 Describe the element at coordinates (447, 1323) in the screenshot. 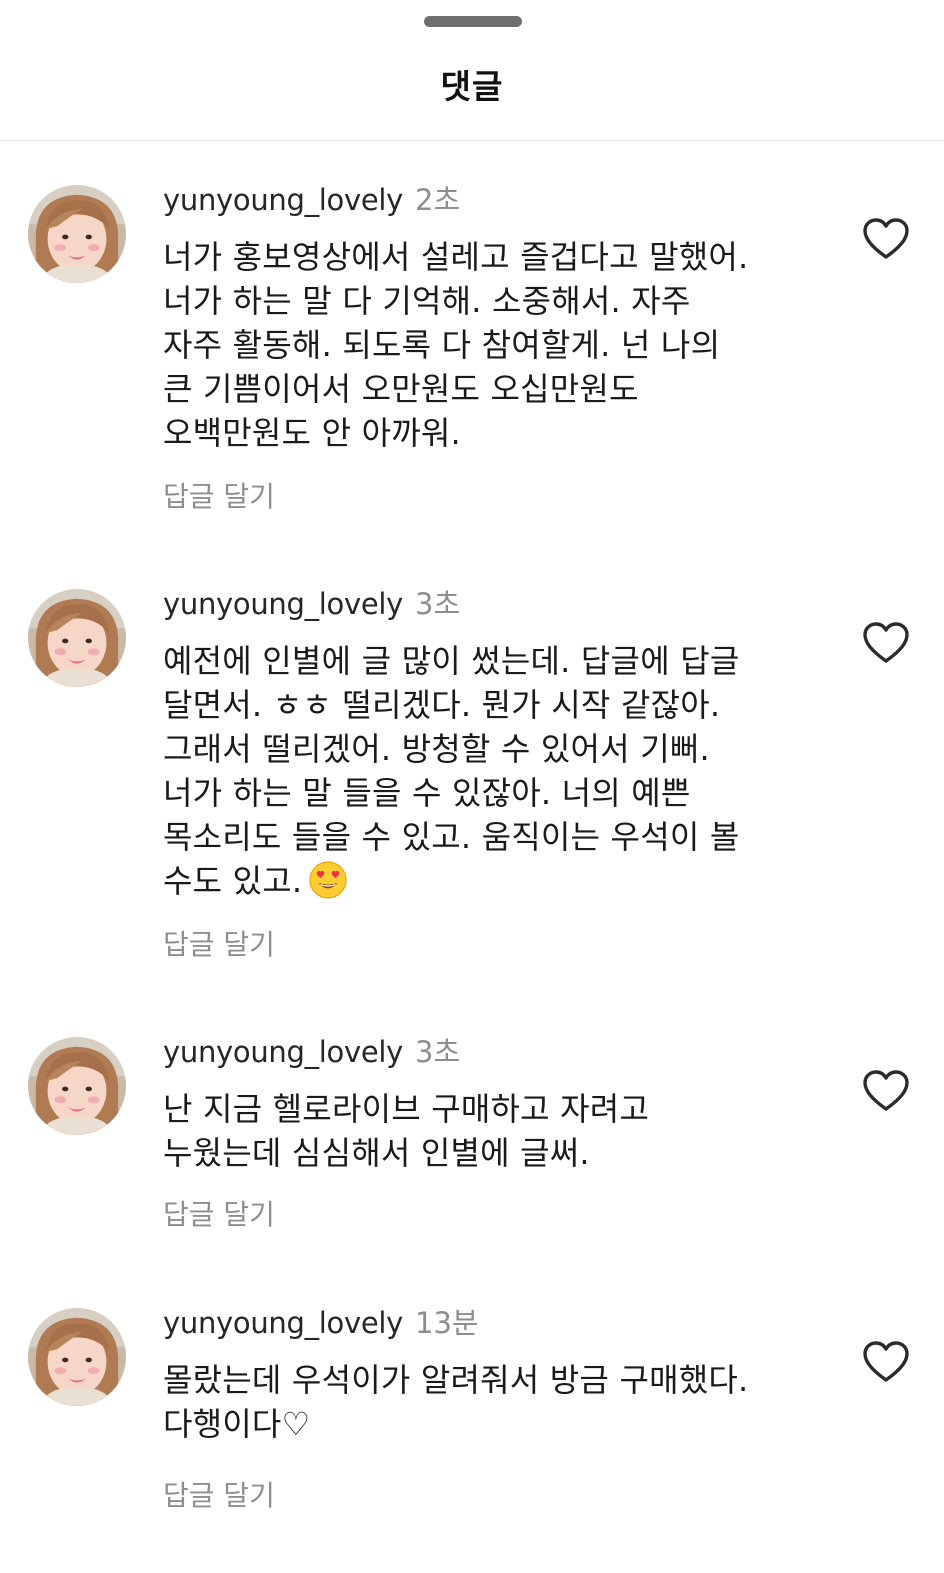

I see `comment-time: 13분` at that location.